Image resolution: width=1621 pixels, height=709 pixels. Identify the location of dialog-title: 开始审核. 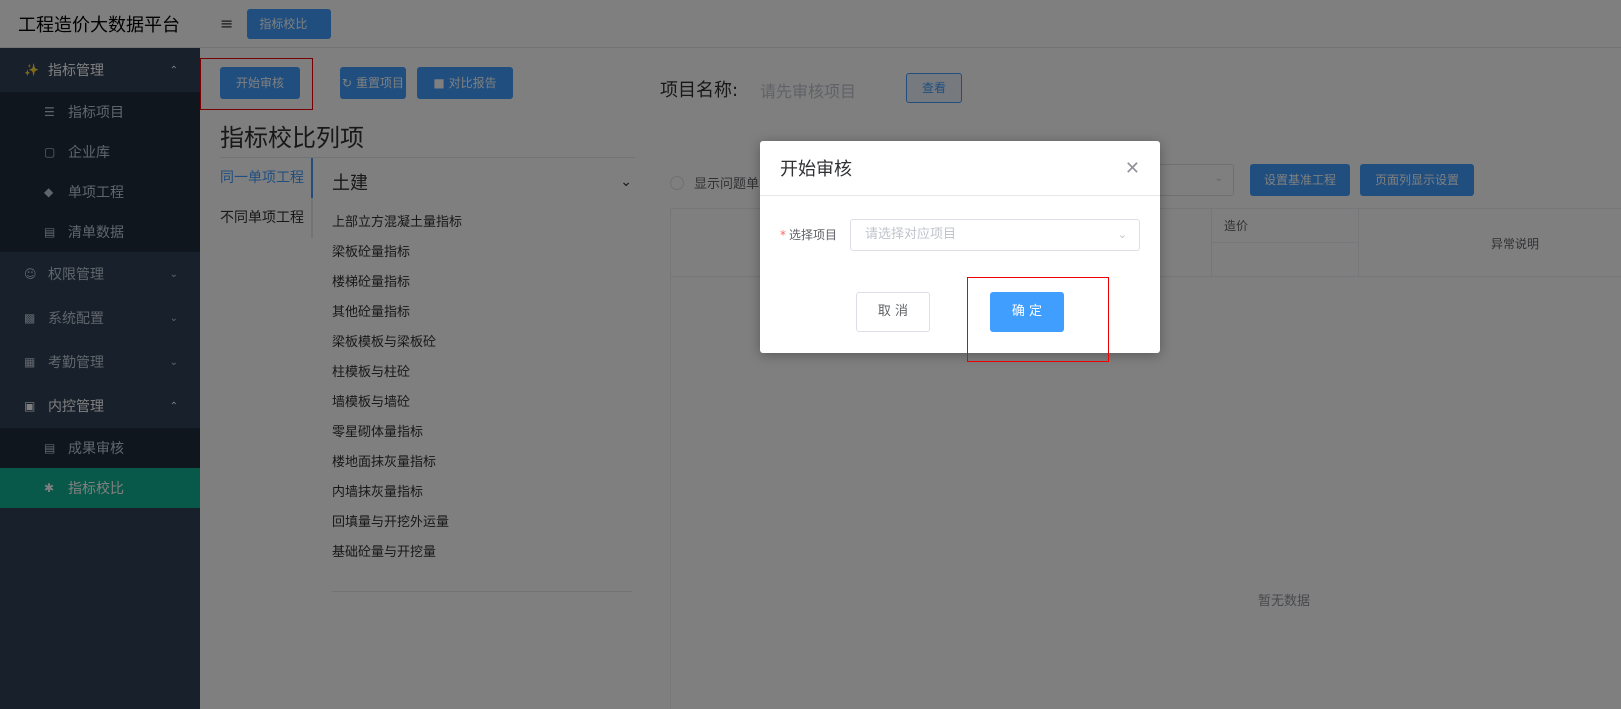
(816, 169).